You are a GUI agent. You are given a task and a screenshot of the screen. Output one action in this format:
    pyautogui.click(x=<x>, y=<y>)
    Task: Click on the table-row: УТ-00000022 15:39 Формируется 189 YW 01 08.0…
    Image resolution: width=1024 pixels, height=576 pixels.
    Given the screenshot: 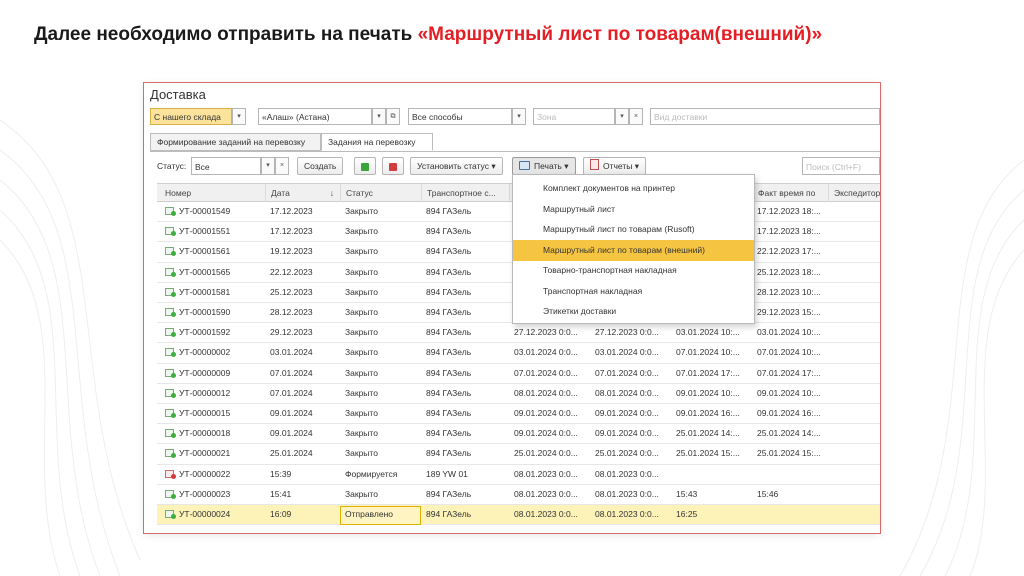 What is the action you would take?
    pyautogui.click(x=518, y=475)
    